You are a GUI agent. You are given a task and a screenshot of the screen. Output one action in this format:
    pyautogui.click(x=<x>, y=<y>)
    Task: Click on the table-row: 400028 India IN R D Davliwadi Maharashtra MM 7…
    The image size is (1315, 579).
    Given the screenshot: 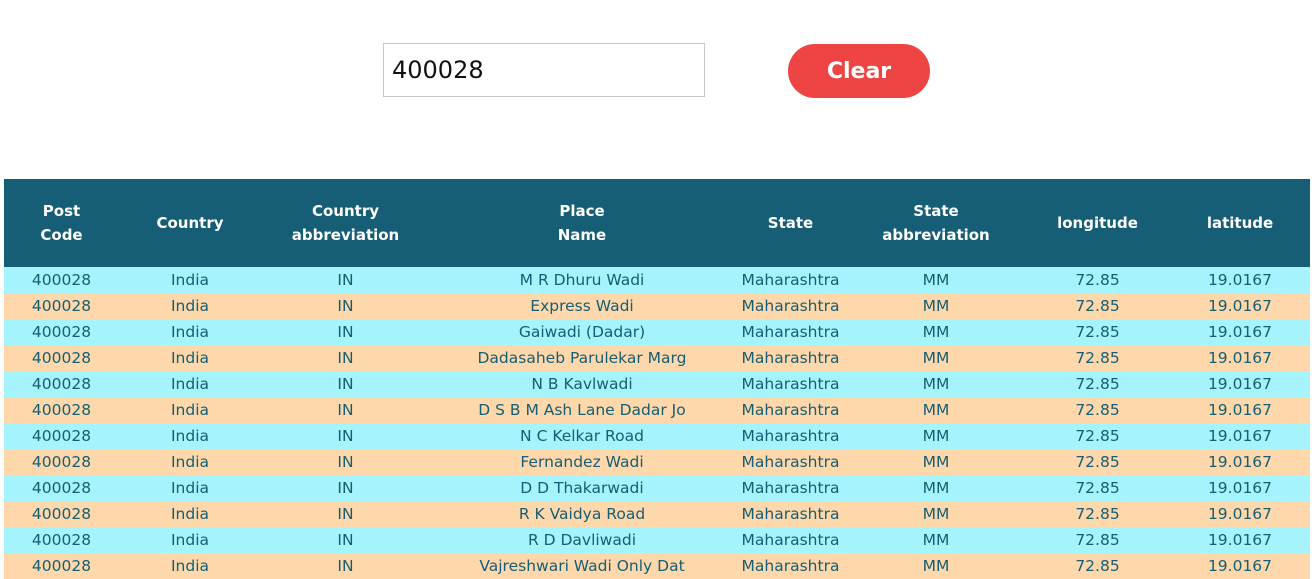 What is the action you would take?
    pyautogui.click(x=657, y=540)
    